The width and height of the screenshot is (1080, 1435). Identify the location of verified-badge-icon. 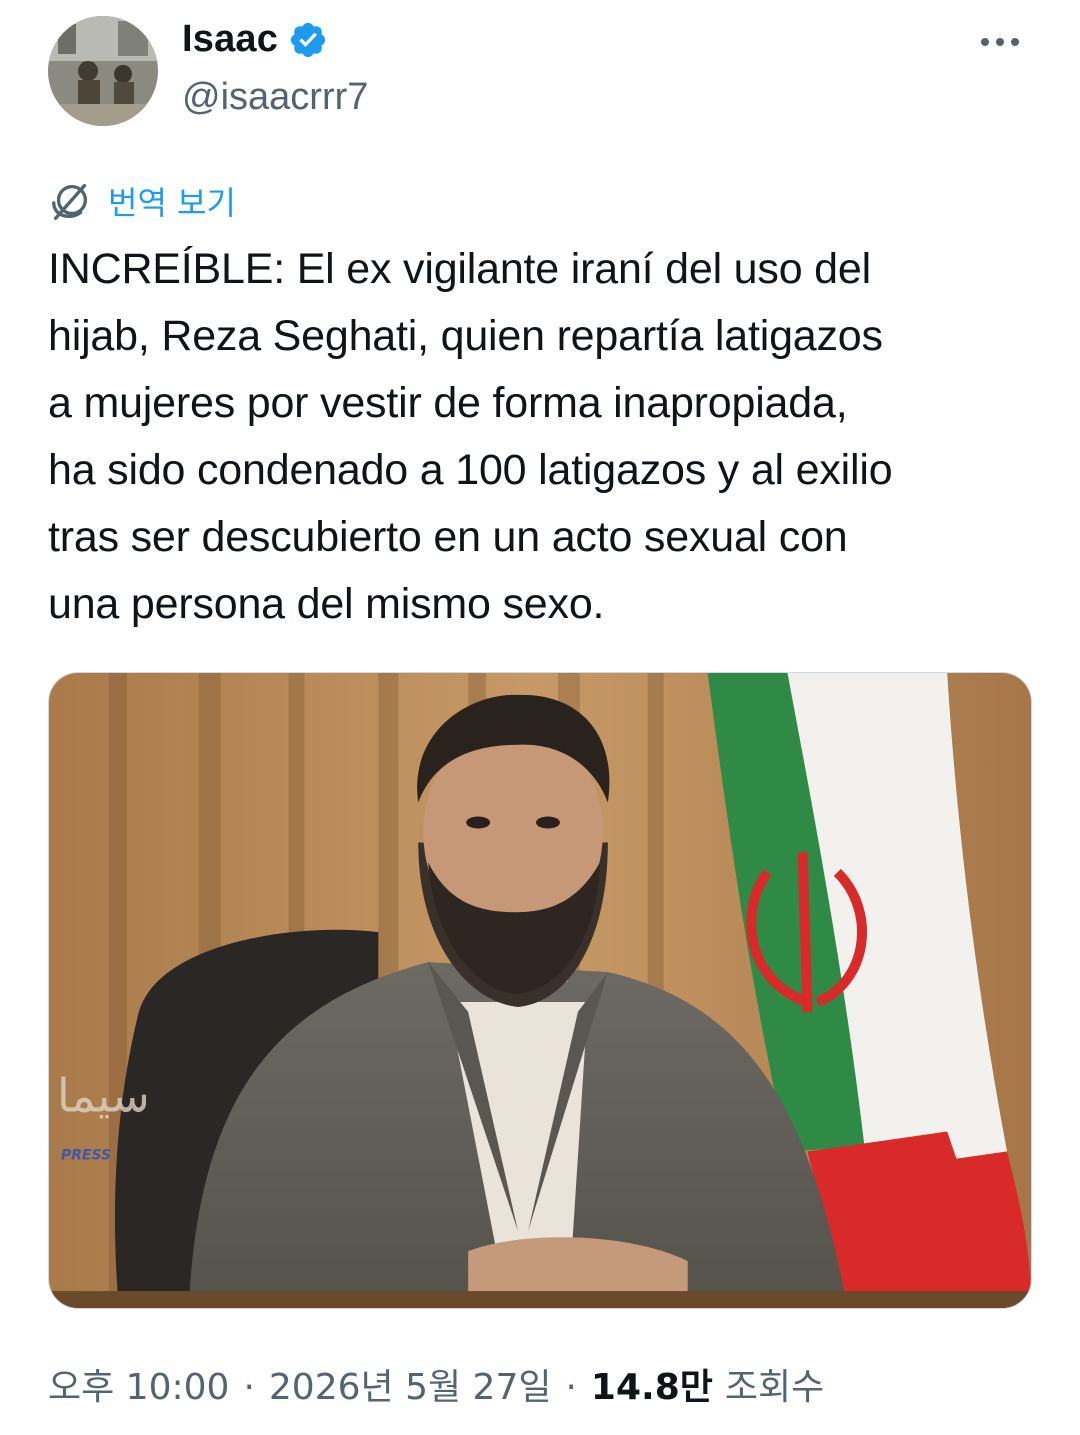
(308, 39).